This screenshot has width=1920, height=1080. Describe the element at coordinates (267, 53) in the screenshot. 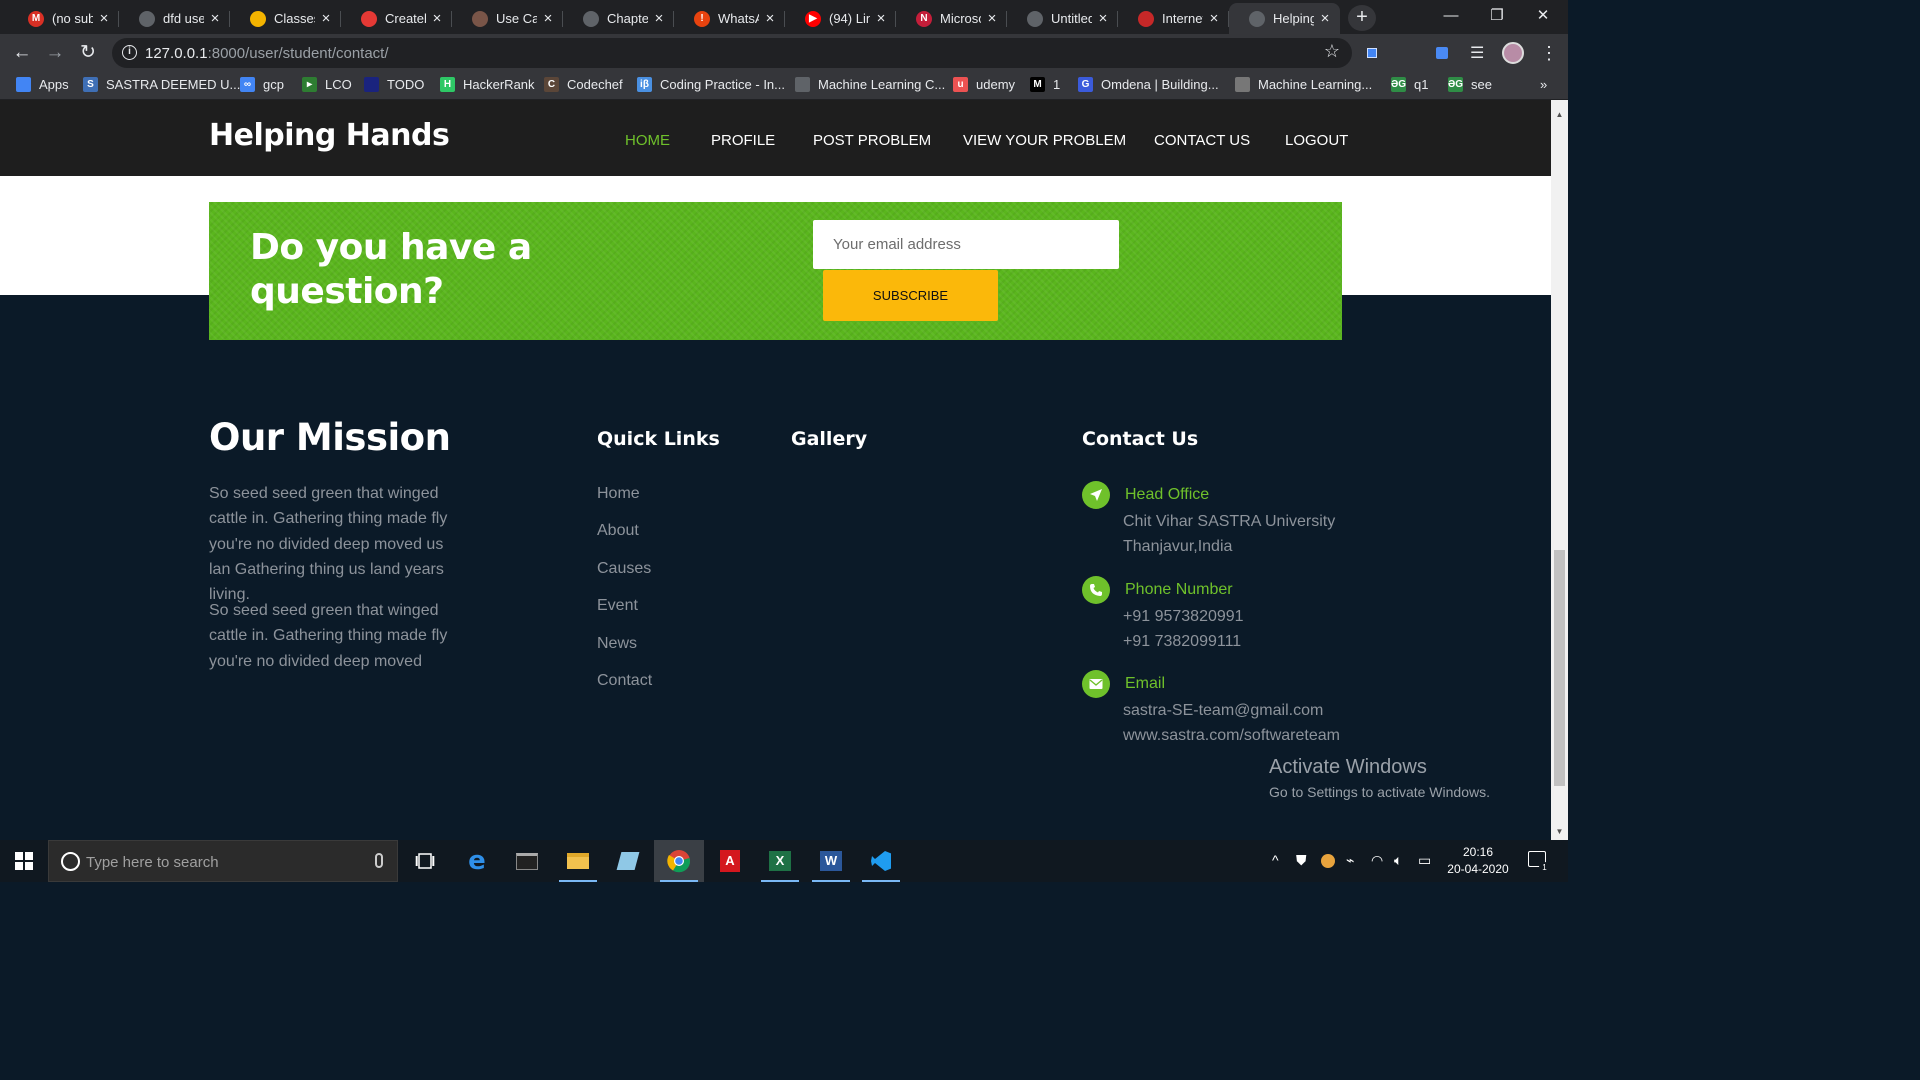

I see `url-text: 127.0.0.1:8000/user/student/contact/` at that location.